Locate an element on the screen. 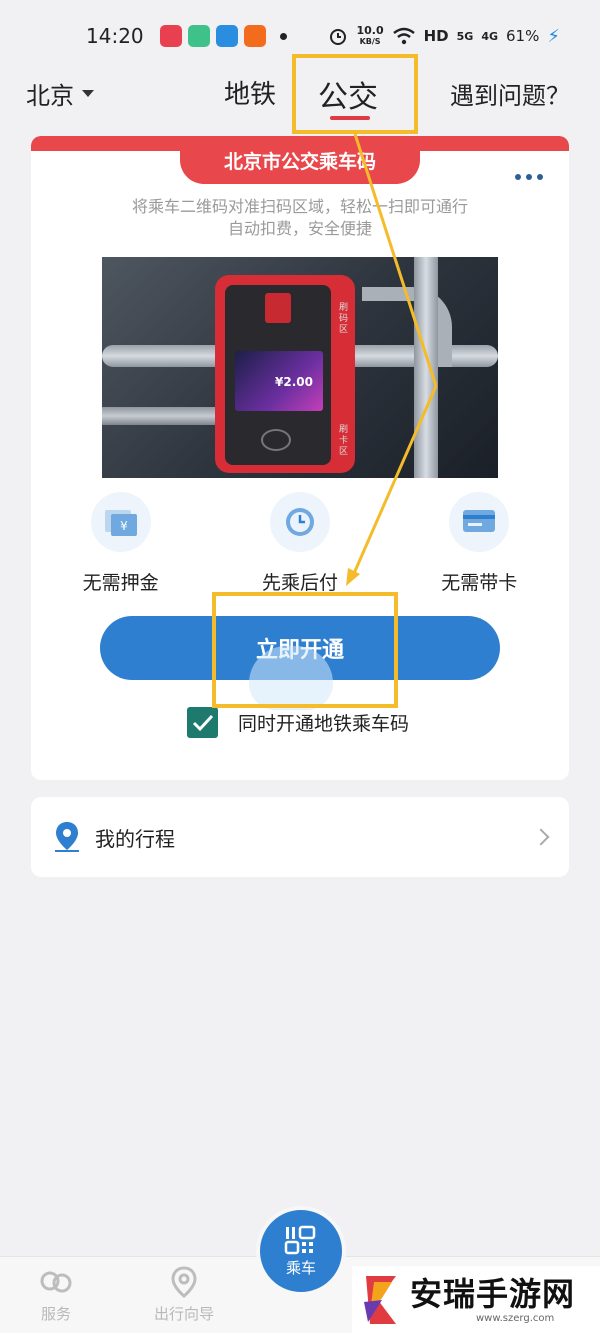  site-watermark: 安瑞手游网 www.szerg.com is located at coordinates (476, 1299).